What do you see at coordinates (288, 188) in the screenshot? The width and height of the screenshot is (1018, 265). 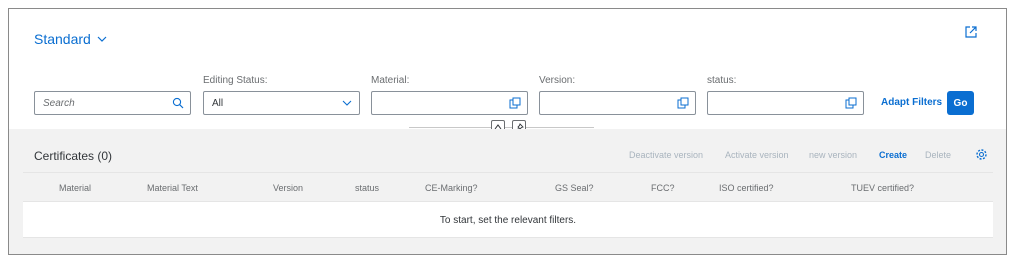 I see `column-version: Version` at bounding box center [288, 188].